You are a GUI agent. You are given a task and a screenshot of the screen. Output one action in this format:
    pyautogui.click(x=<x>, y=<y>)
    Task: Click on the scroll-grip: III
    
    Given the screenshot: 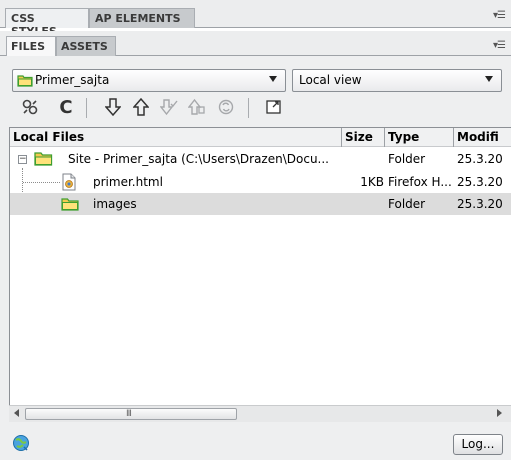 What is the action you would take?
    pyautogui.click(x=129, y=414)
    